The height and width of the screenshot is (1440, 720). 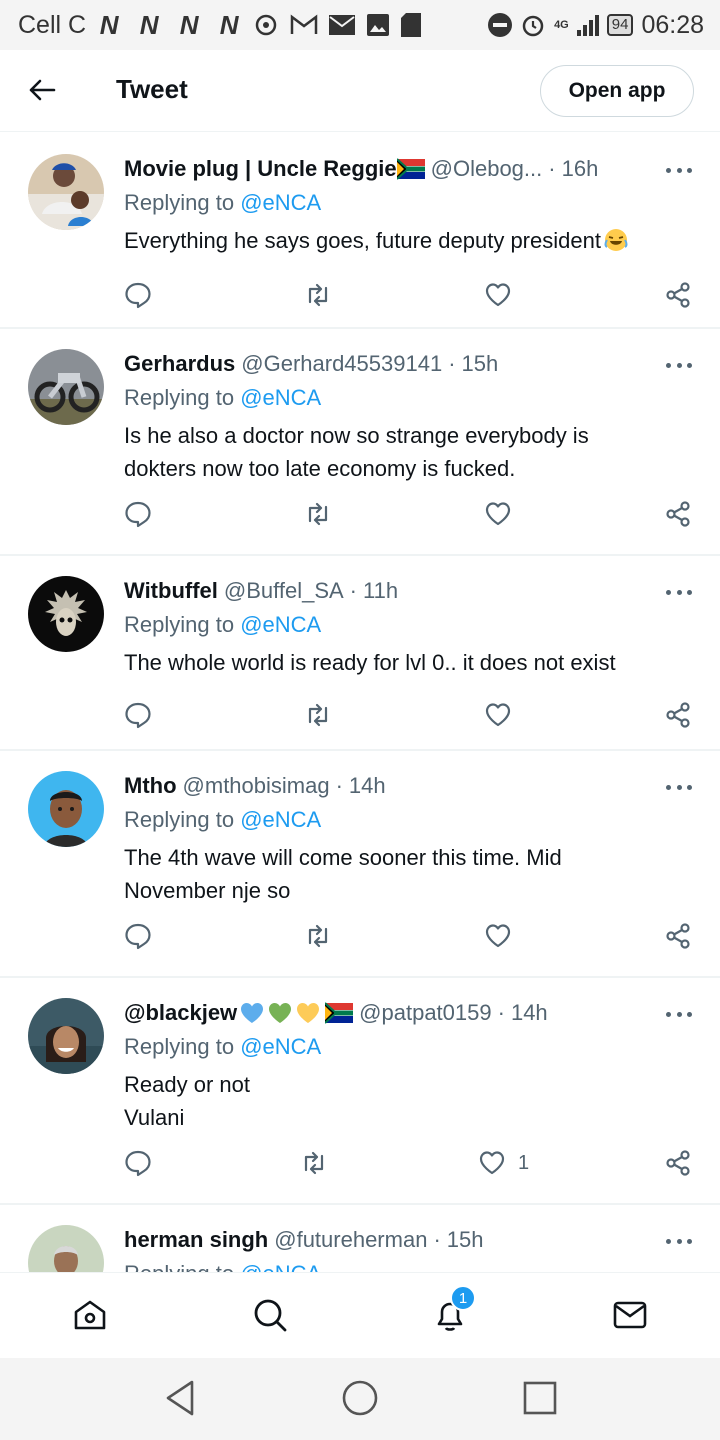 I want to click on battery-level: 94, so click(x=620, y=25).